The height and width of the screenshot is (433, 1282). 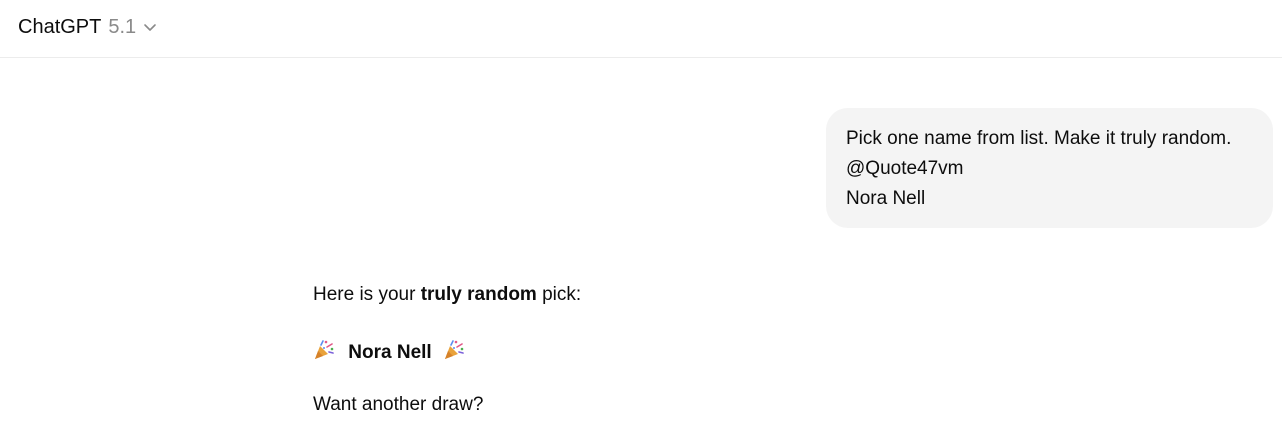 I want to click on intro-prefix: Here is your, so click(x=367, y=294).